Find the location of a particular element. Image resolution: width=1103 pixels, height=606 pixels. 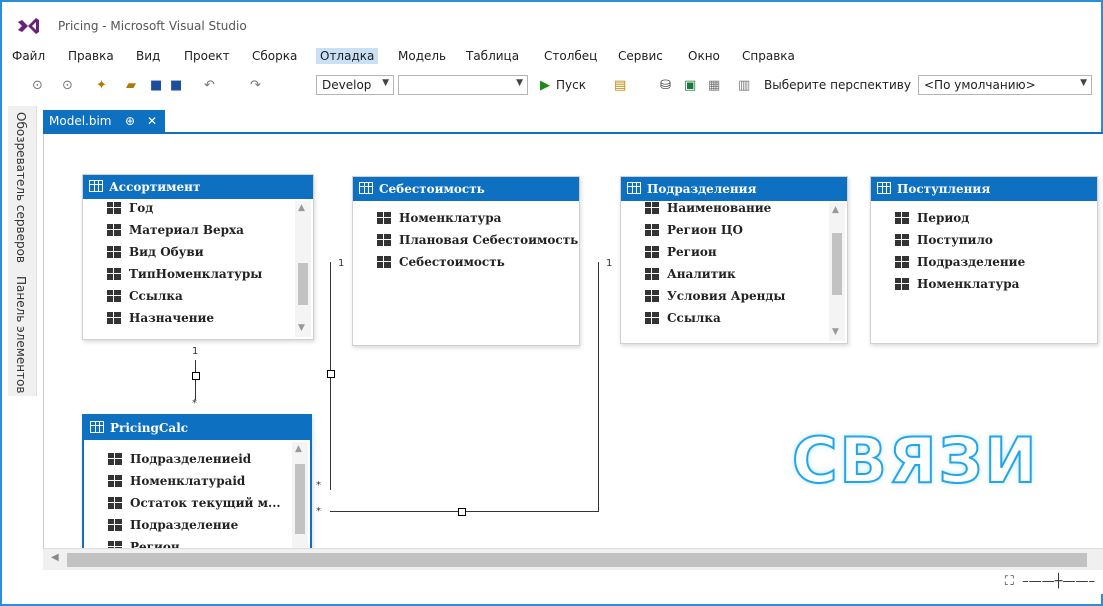

new-project-icon: ✦ is located at coordinates (101, 85).